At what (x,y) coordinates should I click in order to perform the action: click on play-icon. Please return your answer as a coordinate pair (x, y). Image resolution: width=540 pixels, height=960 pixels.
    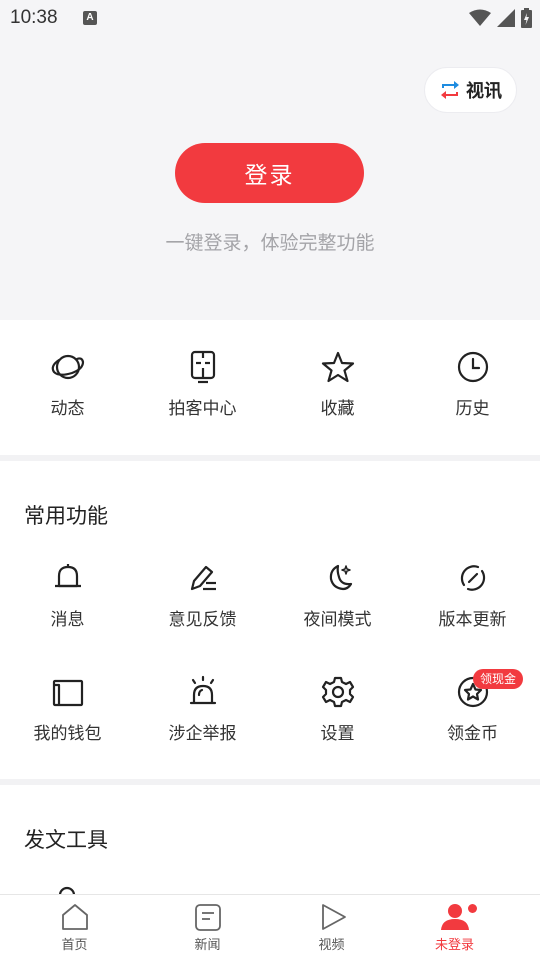
    Looking at the image, I should click on (333, 917).